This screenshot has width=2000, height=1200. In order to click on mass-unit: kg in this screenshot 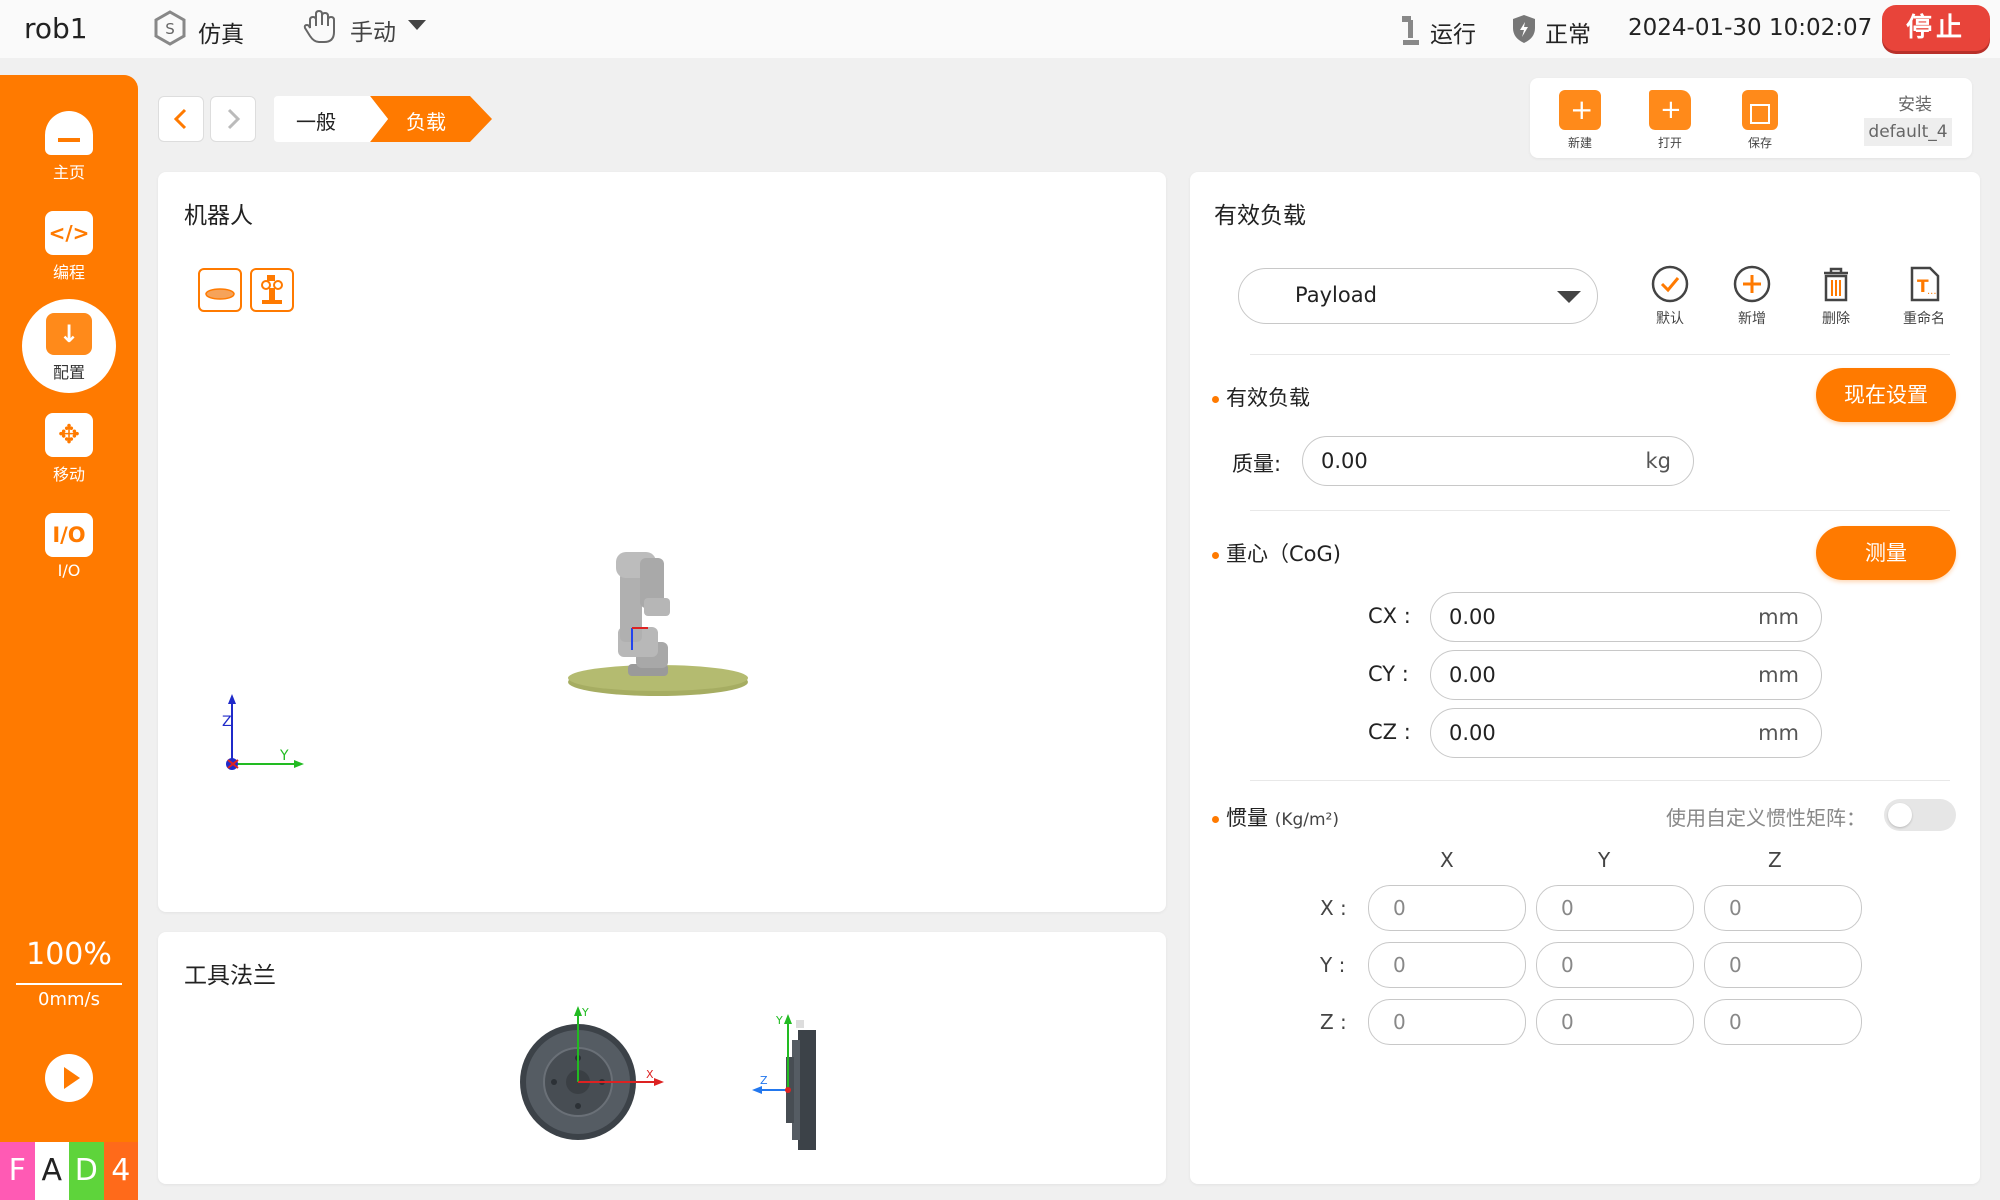, I will do `click(1658, 461)`.